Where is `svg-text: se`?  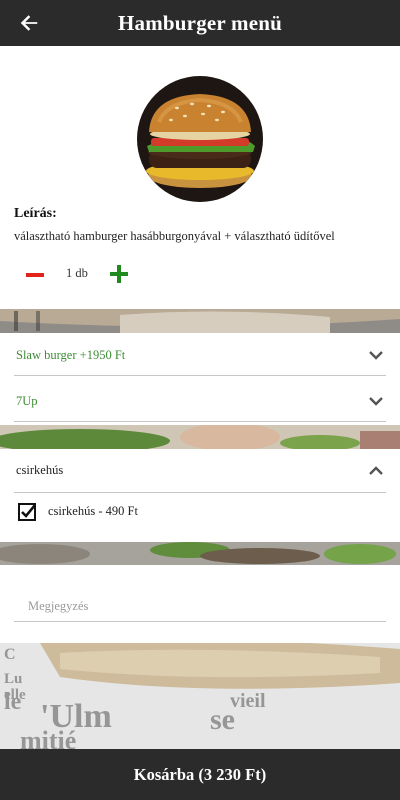 svg-text: se is located at coordinates (222, 719).